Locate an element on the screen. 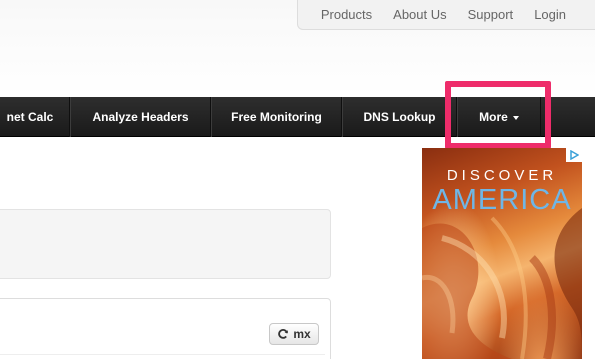 This screenshot has height=359, width=595. caret-down-icon is located at coordinates (515, 117).